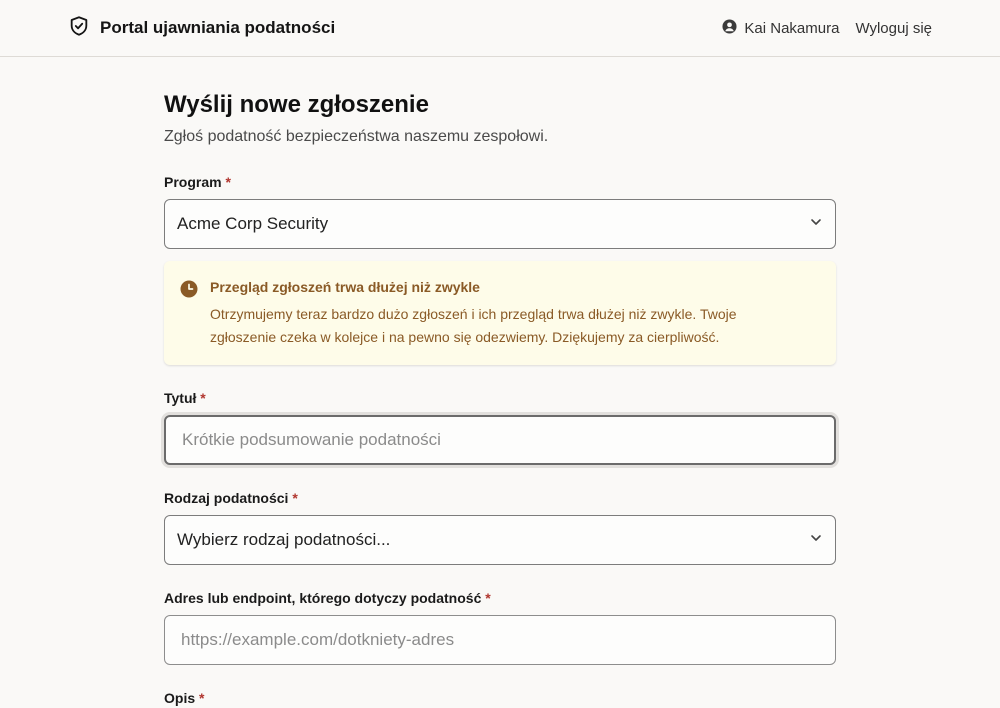 The image size is (1000, 708). Describe the element at coordinates (189, 322) in the screenshot. I see `clock-icon` at that location.